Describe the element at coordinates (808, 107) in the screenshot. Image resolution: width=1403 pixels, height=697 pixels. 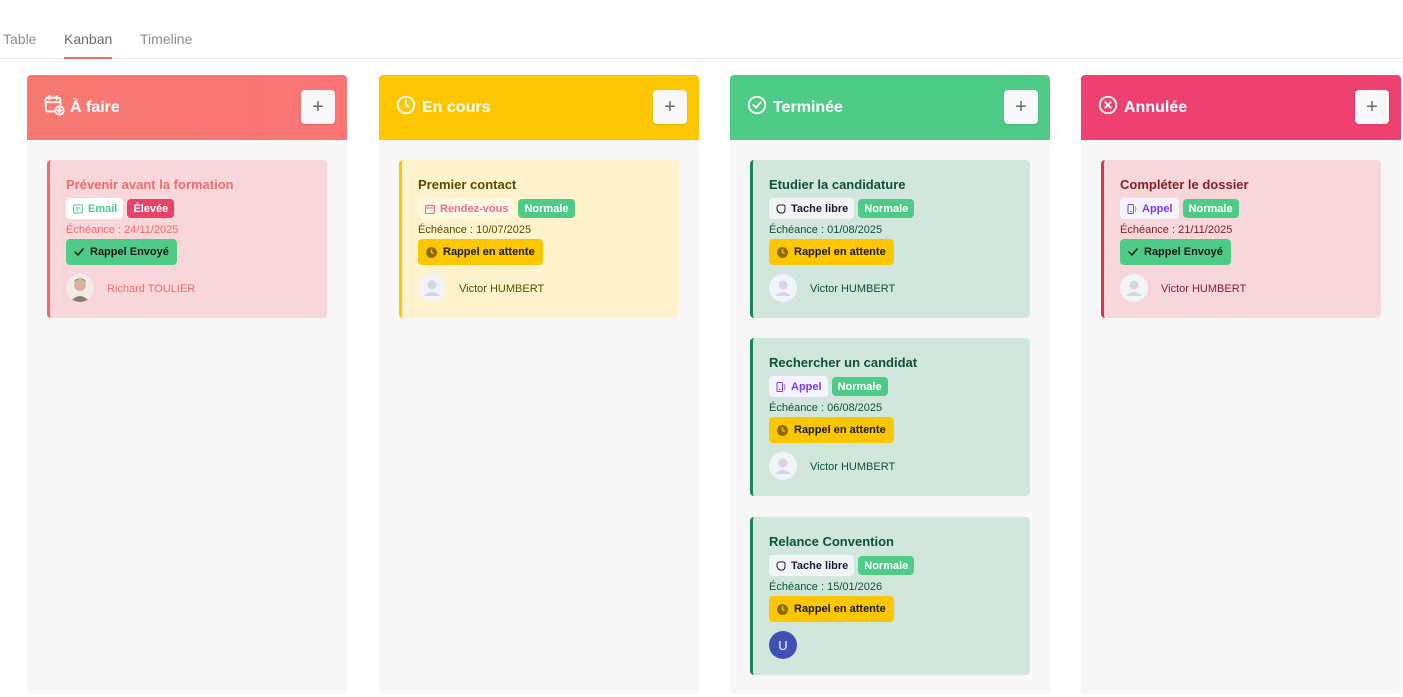
I see `column-title: Terminée` at that location.